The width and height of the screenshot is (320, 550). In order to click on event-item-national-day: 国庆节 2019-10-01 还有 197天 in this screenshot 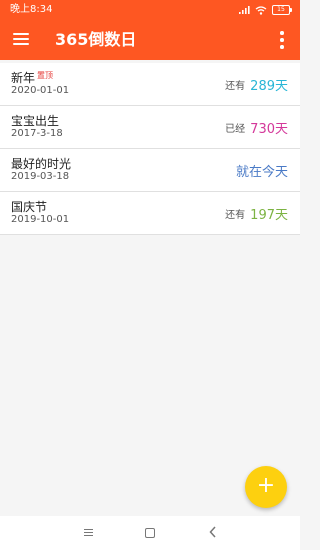, I will do `click(150, 213)`.